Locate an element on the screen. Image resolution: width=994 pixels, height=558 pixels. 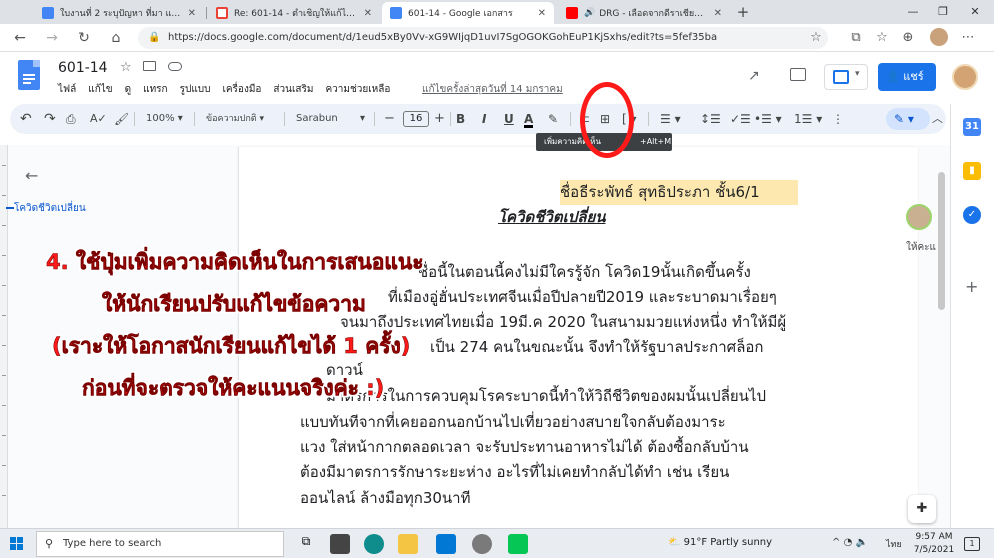
comments-icon is located at coordinates (798, 74).